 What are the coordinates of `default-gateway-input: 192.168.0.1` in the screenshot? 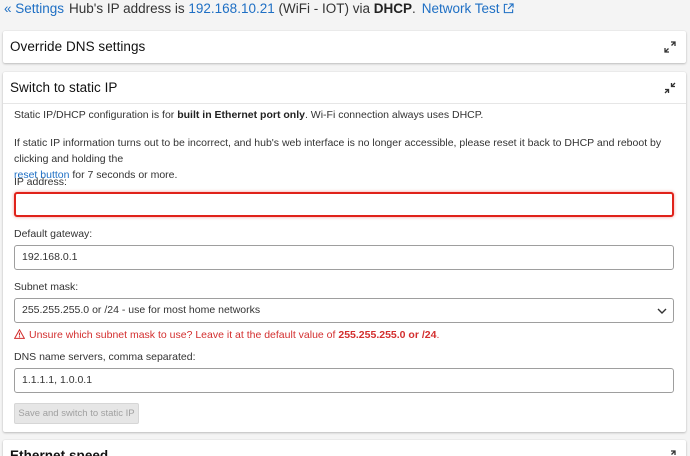 It's located at (344, 257).